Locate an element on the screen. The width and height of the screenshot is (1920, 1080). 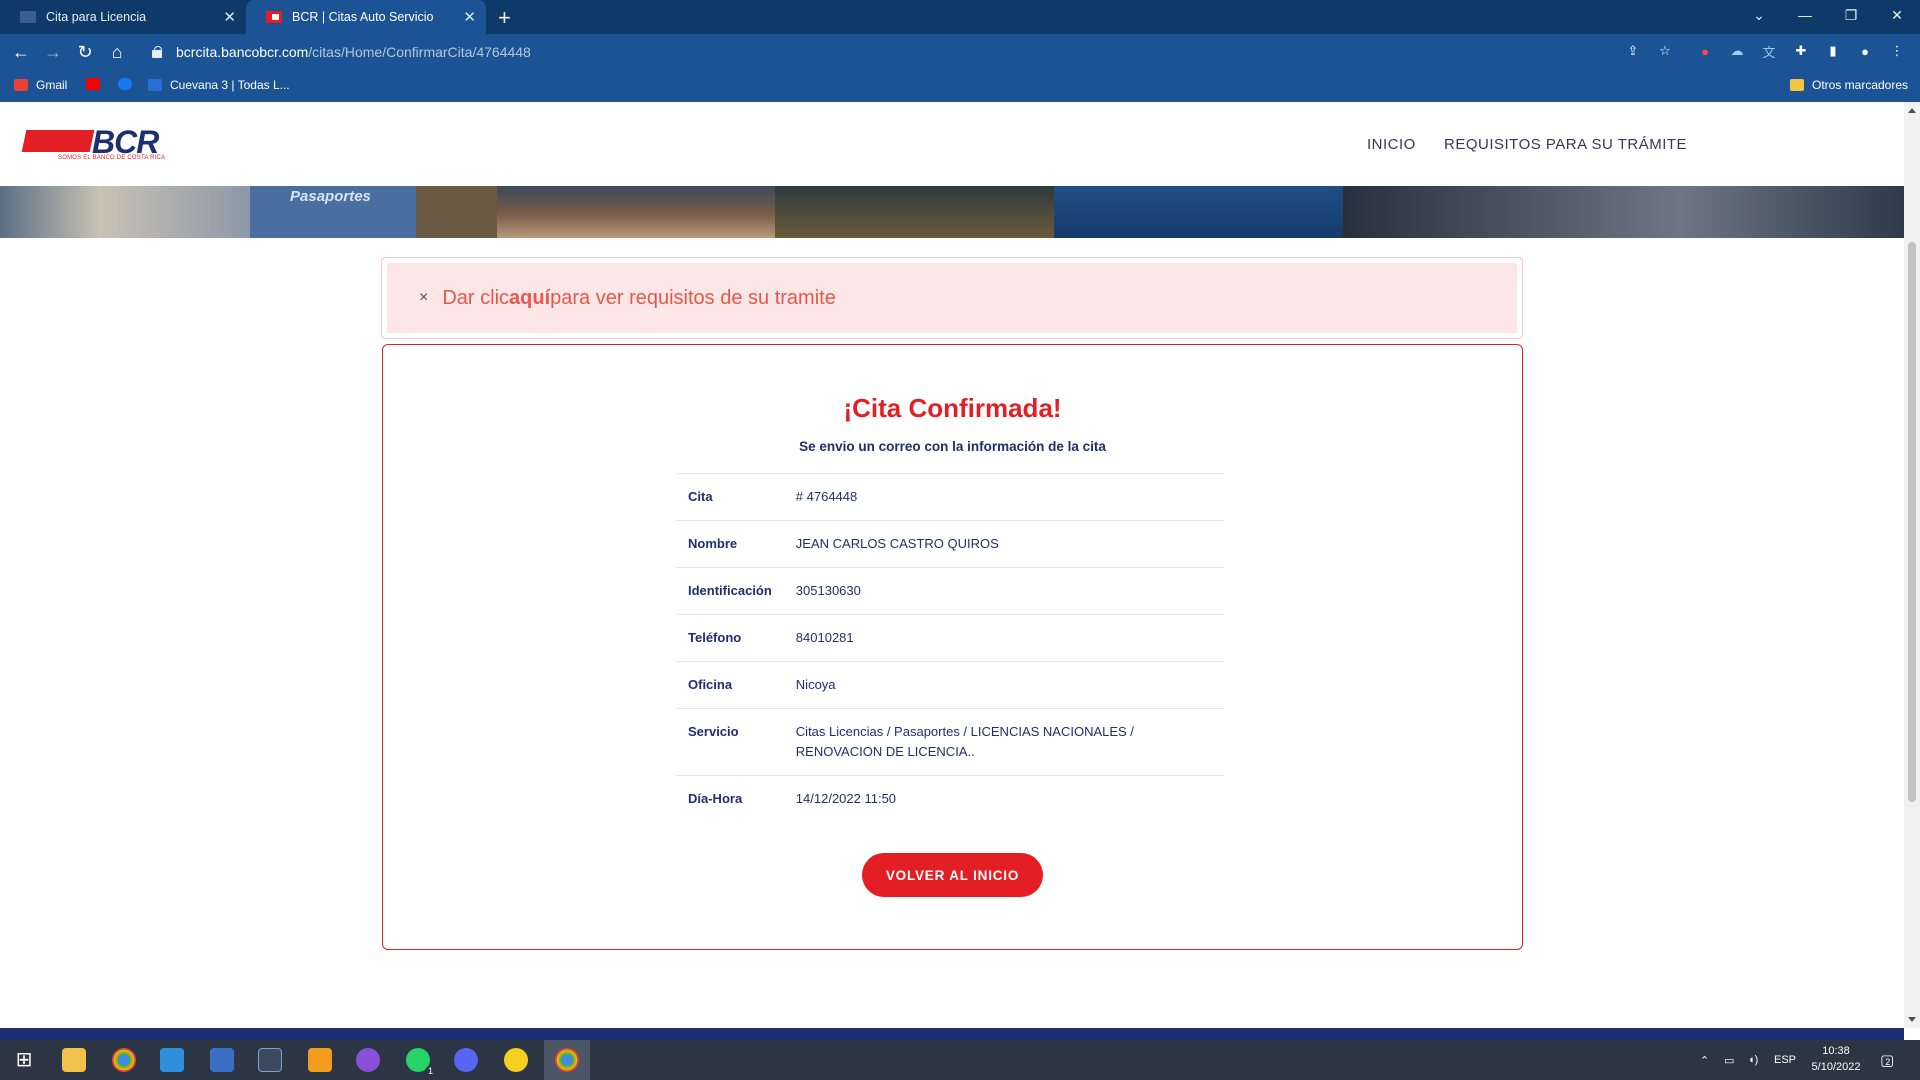
volume-icon: ◖) is located at coordinates (1753, 1060).